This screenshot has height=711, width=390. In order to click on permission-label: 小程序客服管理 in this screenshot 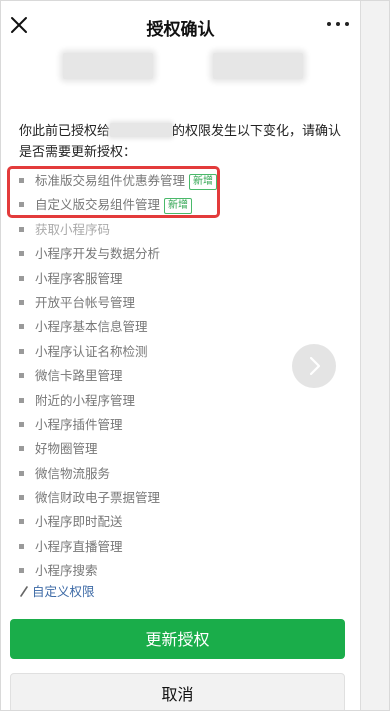, I will do `click(79, 278)`.